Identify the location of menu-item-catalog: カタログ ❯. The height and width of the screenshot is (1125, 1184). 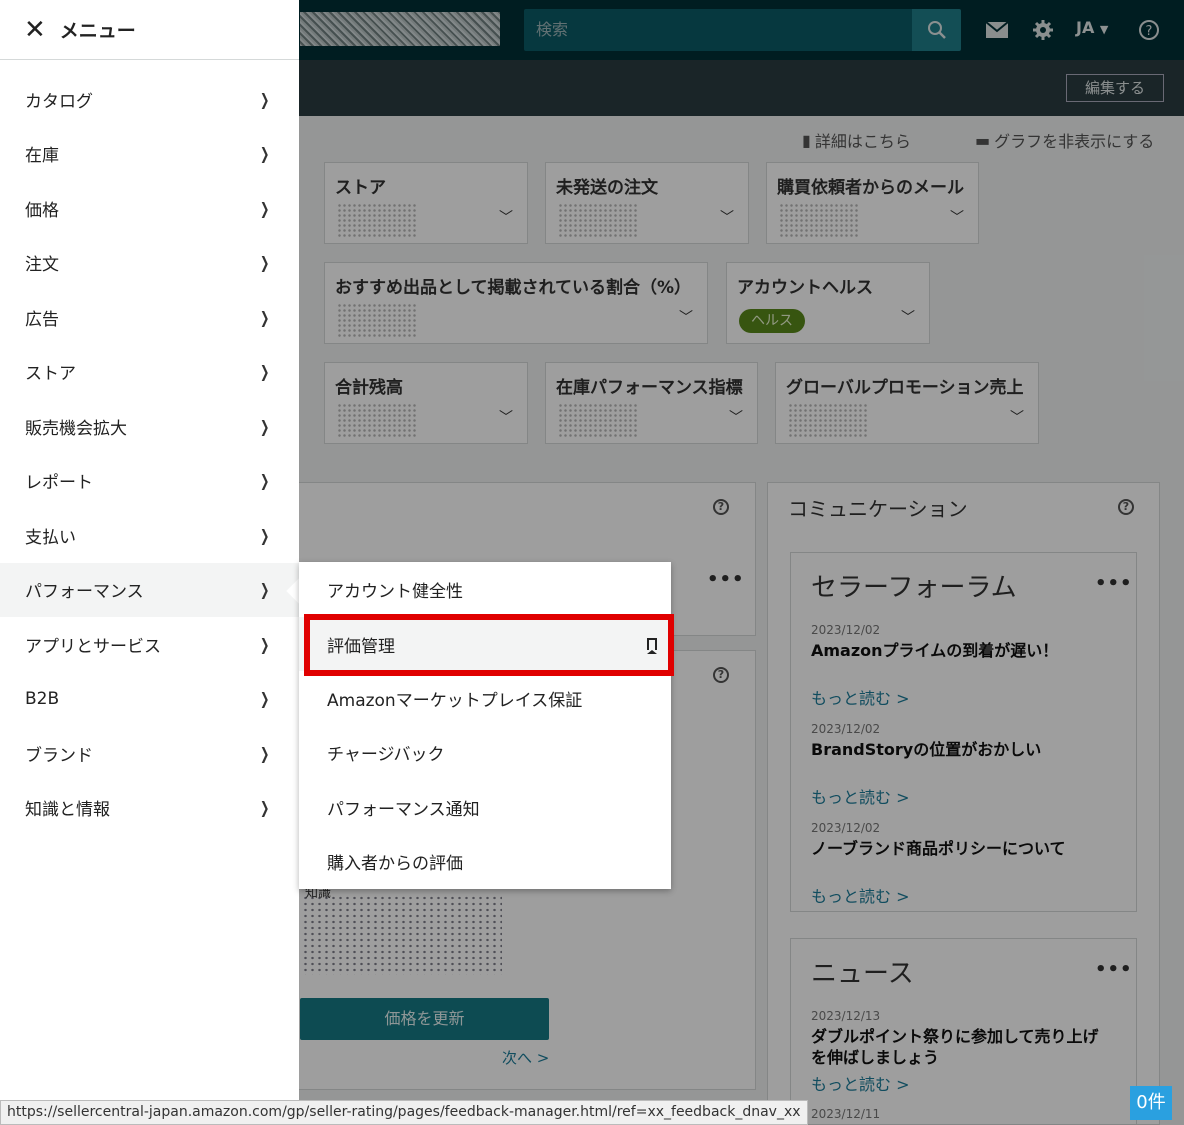
(149, 99).